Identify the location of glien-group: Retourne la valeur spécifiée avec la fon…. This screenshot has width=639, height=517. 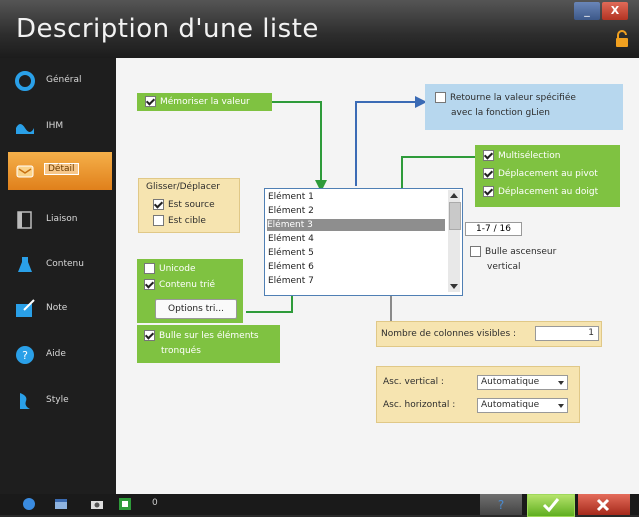
(524, 107).